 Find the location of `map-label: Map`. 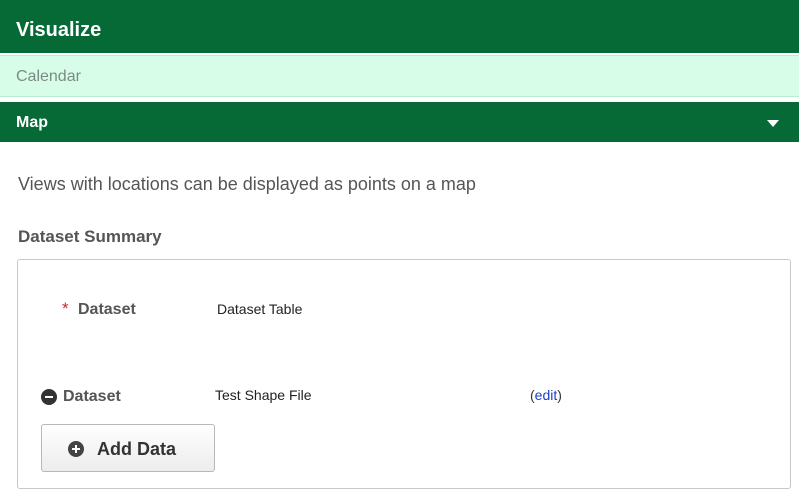

map-label: Map is located at coordinates (32, 122).